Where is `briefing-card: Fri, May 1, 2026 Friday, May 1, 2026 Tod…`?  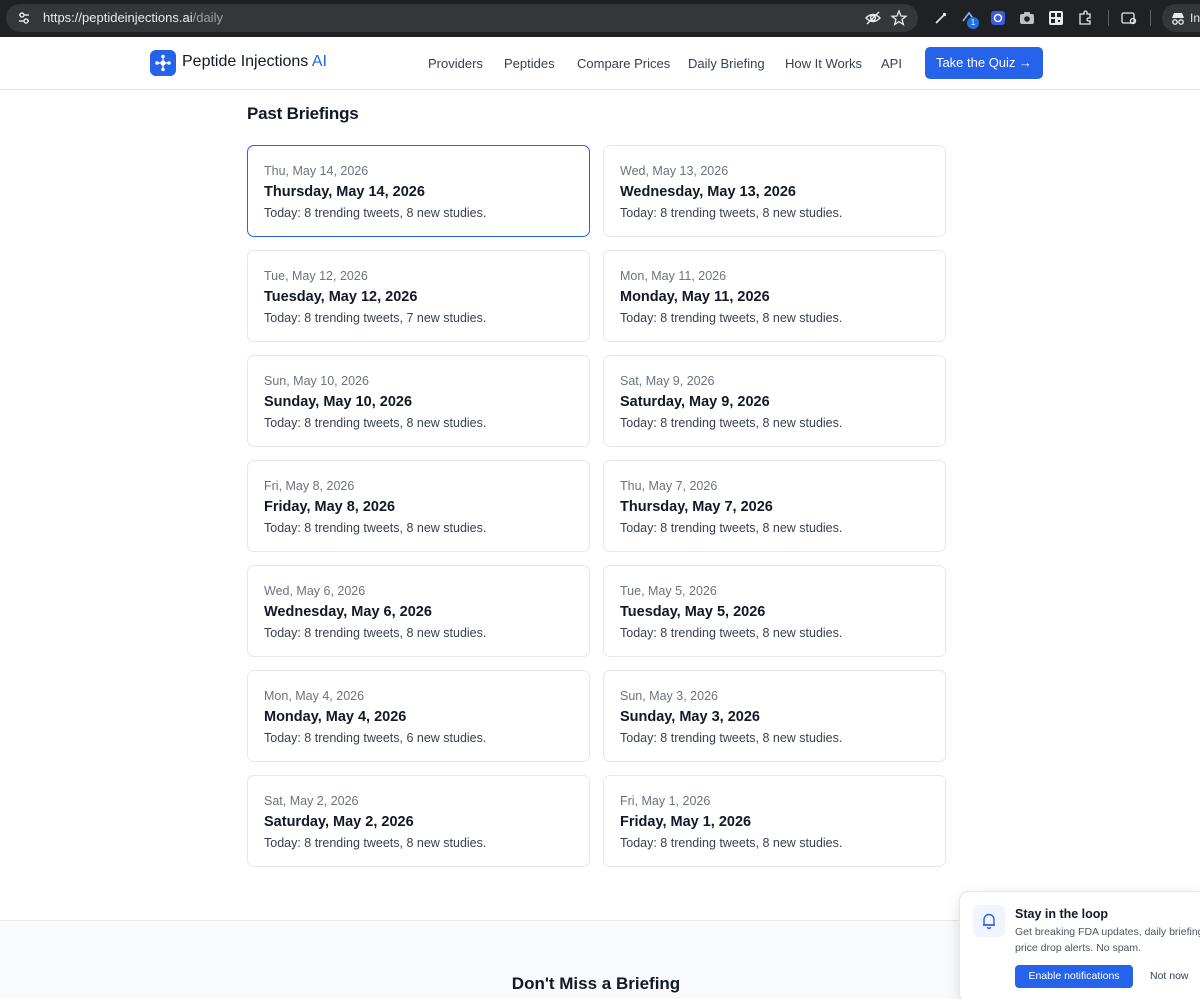 briefing-card: Fri, May 1, 2026 Friday, May 1, 2026 Tod… is located at coordinates (774, 821).